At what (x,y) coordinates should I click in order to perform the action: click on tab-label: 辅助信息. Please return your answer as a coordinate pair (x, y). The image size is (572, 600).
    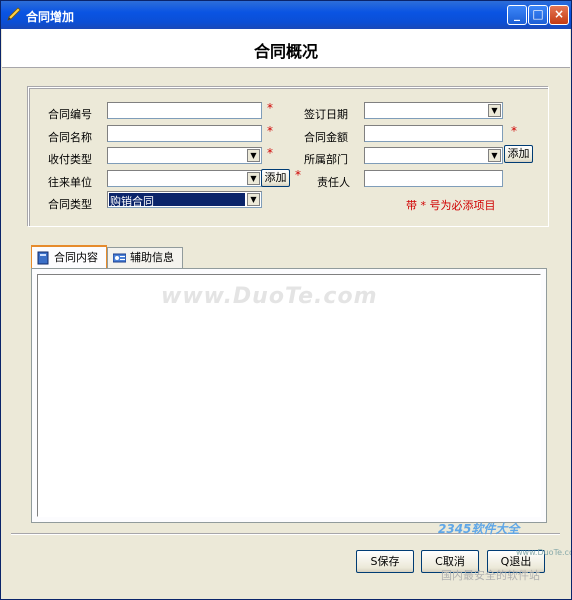
    Looking at the image, I should click on (152, 257).